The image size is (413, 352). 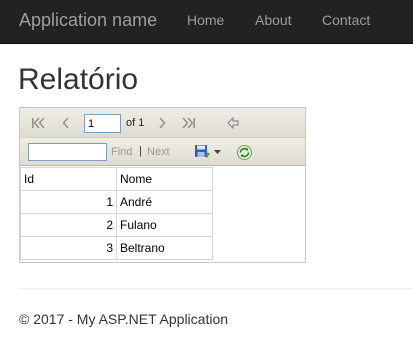 What do you see at coordinates (164, 179) in the screenshot?
I see `column-header-nome: Nome` at bounding box center [164, 179].